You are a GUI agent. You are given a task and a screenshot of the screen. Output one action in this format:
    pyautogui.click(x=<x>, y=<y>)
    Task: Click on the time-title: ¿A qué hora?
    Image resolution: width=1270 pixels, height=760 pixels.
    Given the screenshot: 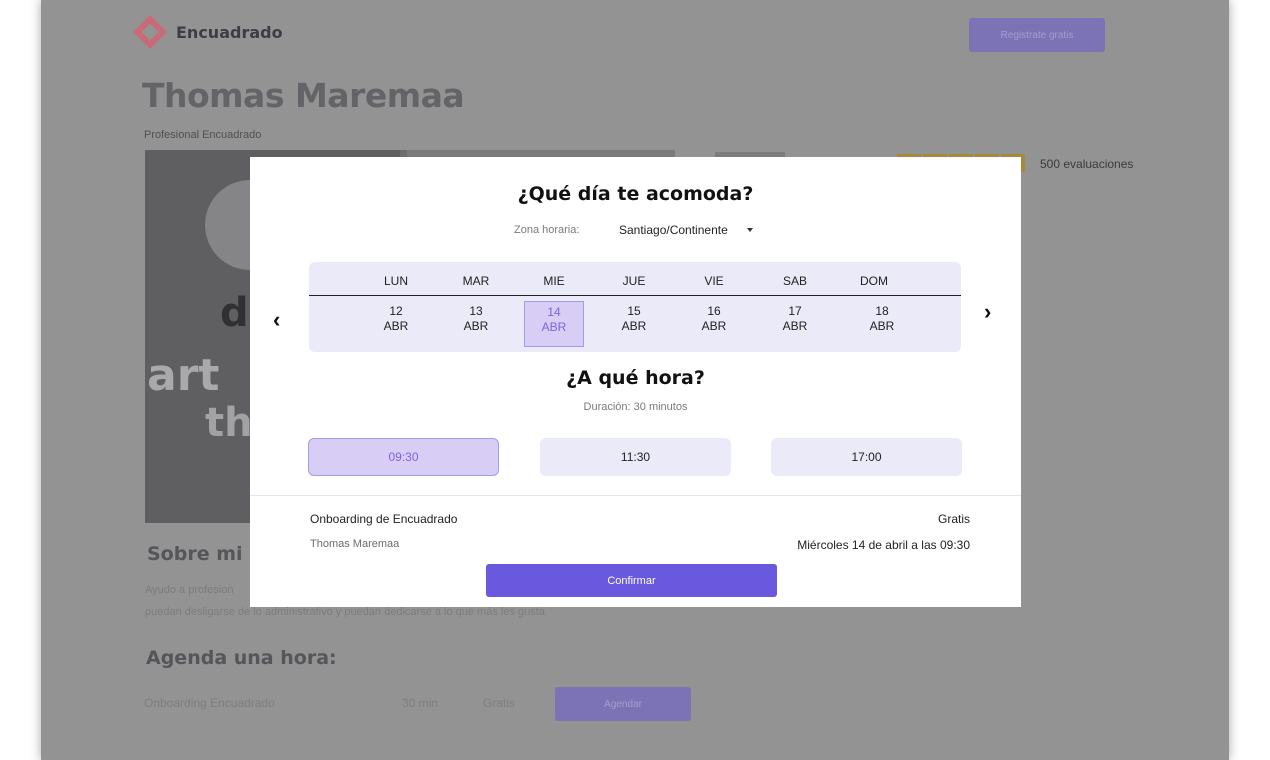 What is the action you would take?
    pyautogui.click(x=635, y=378)
    